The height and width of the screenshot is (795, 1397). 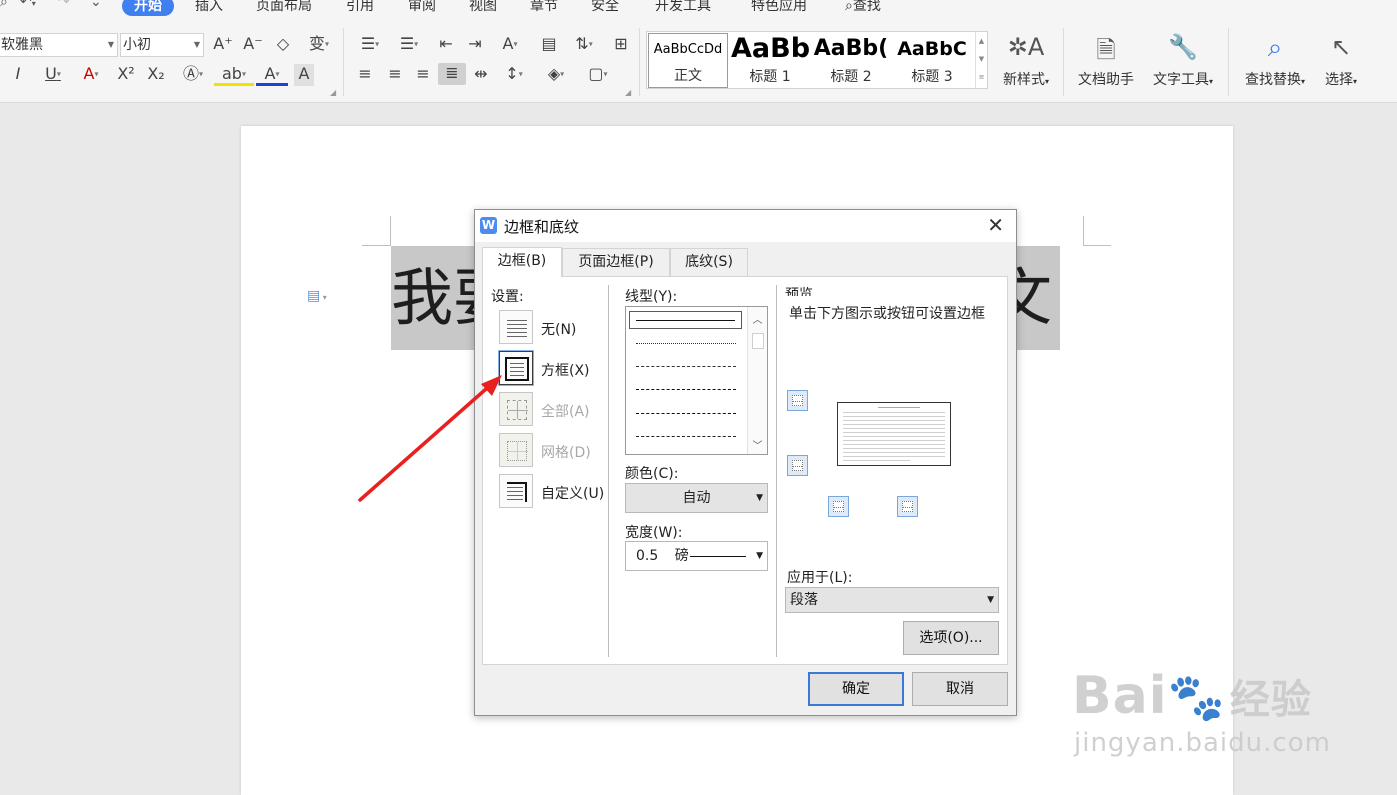 What do you see at coordinates (1196, 697) in the screenshot?
I see `paw-icon: 🐾` at bounding box center [1196, 697].